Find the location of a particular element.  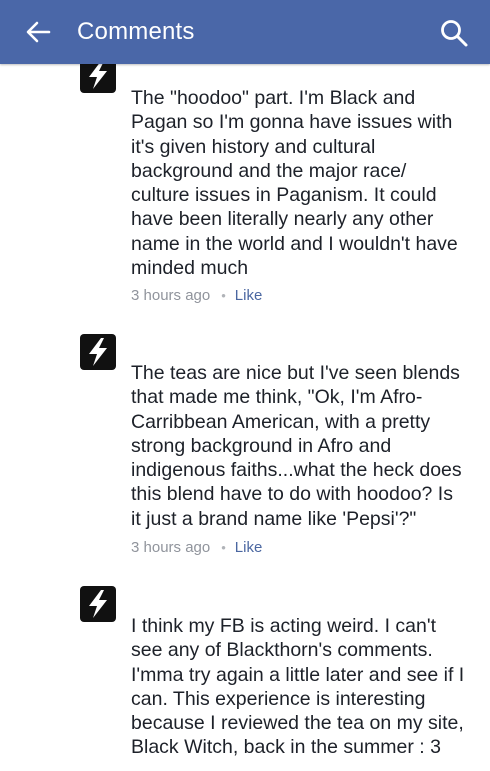

arrow-left-icon is located at coordinates (38, 32).